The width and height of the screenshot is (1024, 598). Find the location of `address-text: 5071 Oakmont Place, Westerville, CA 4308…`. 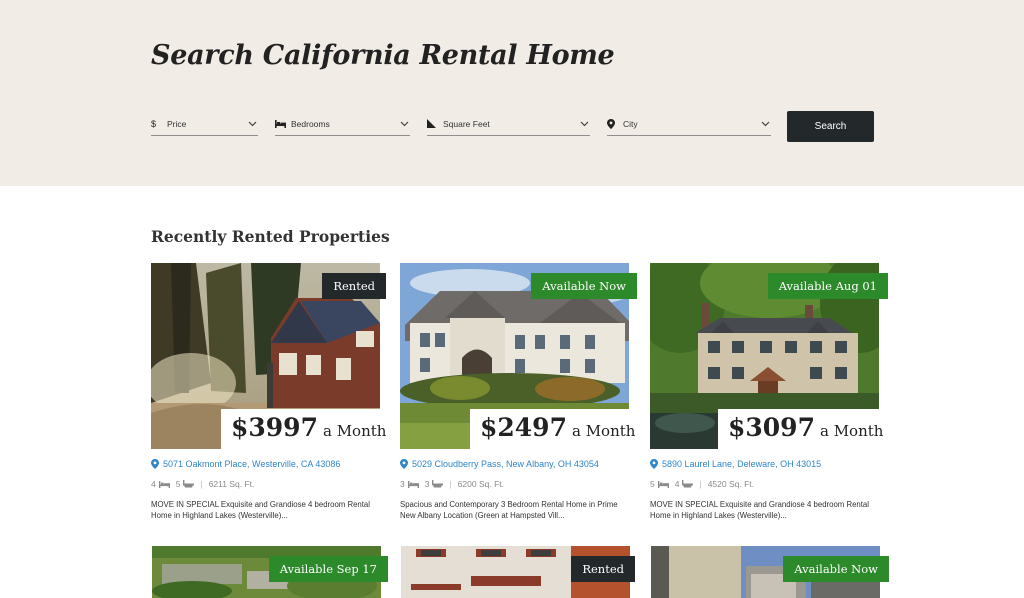

address-text: 5071 Oakmont Place, Westerville, CA 4308… is located at coordinates (252, 464).